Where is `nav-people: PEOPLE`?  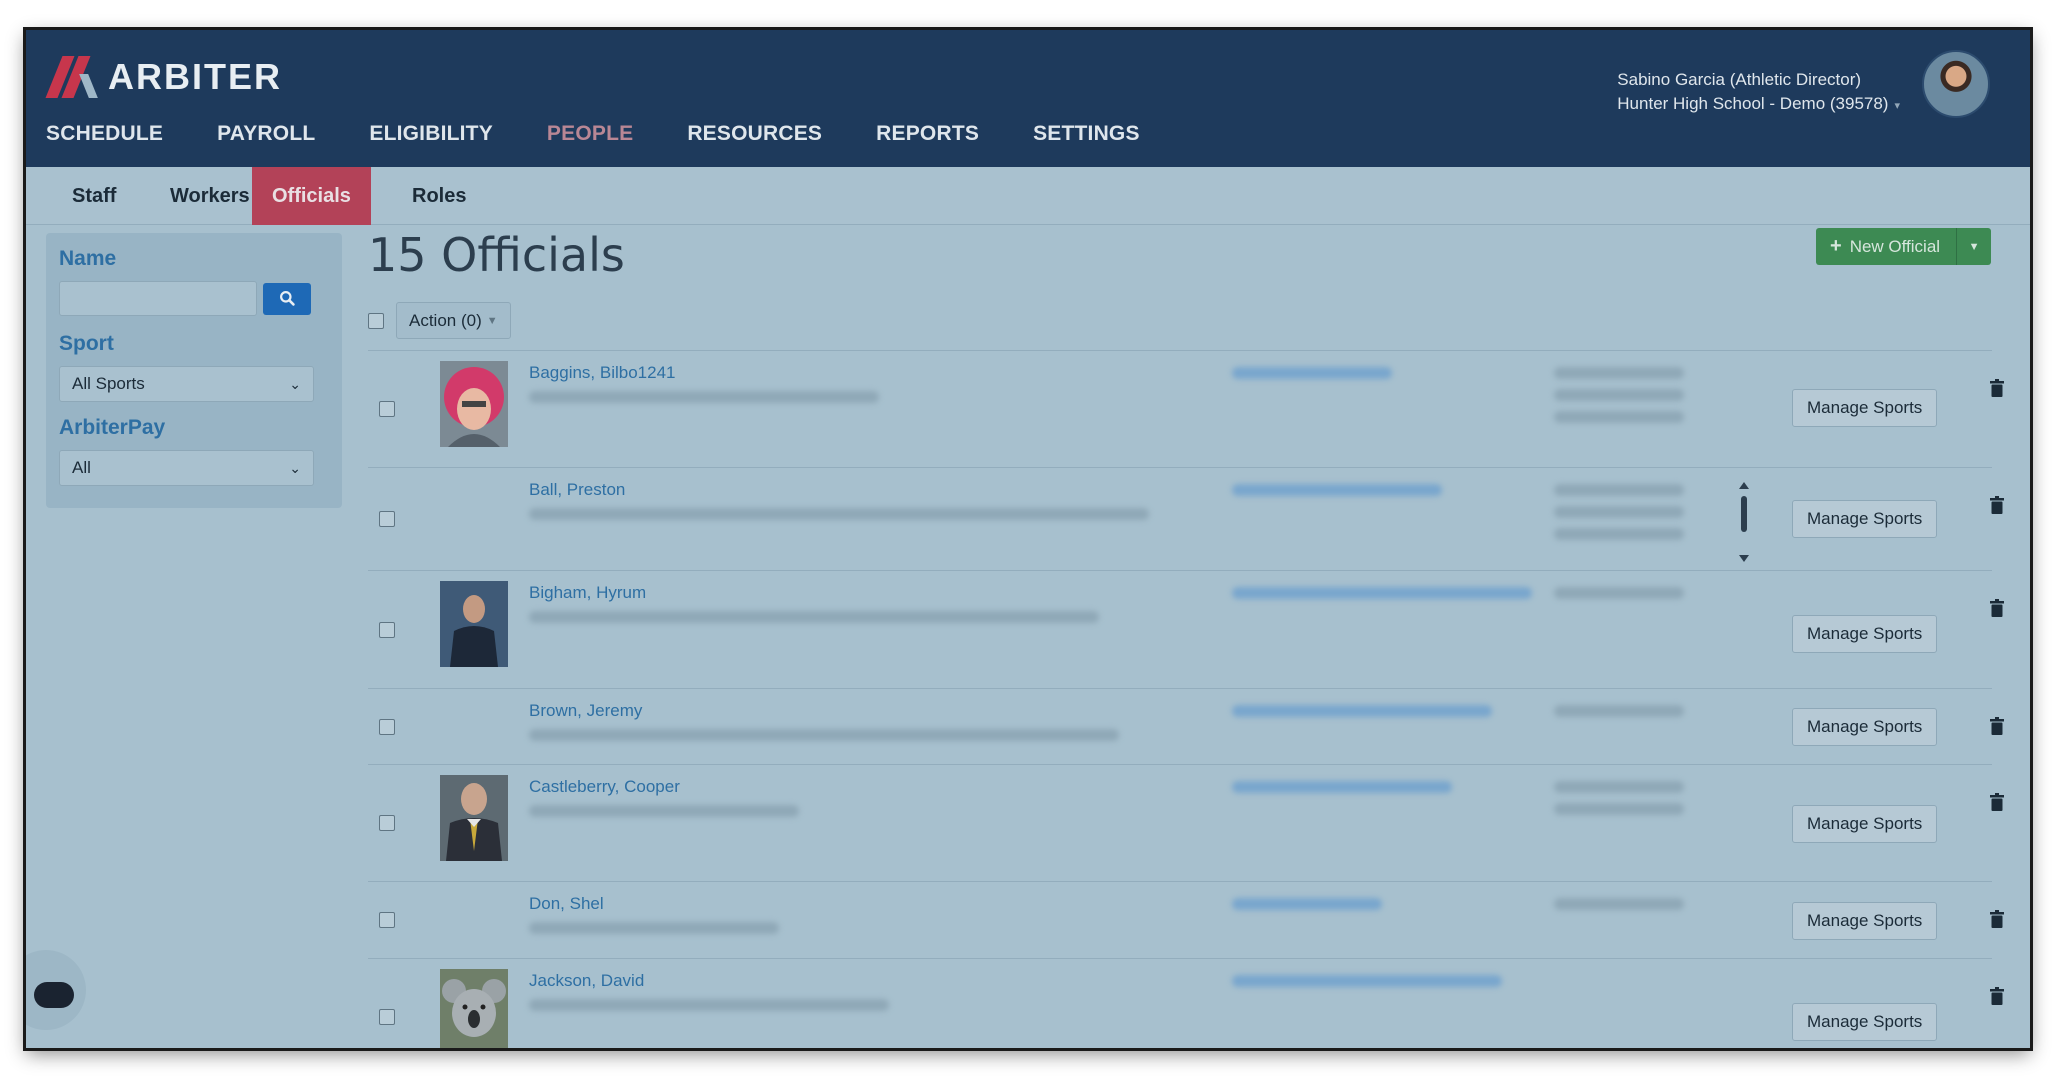 nav-people: PEOPLE is located at coordinates (590, 134).